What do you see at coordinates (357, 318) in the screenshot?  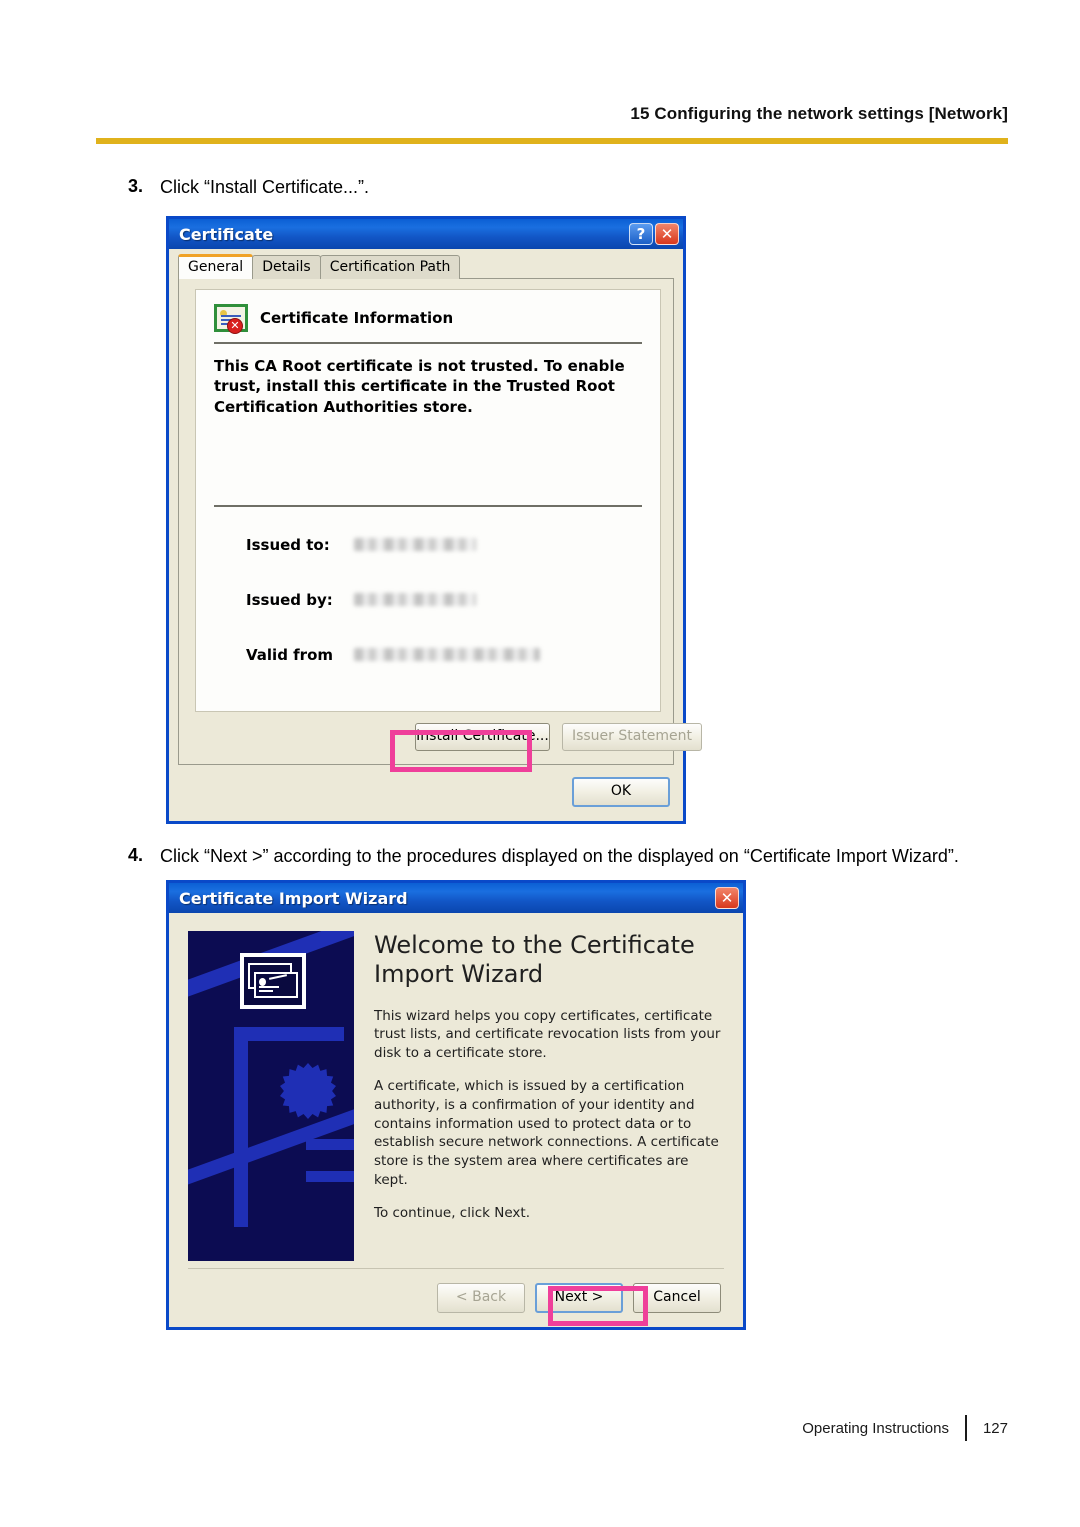 I see `certificate-info-heading: Certificate Information` at bounding box center [357, 318].